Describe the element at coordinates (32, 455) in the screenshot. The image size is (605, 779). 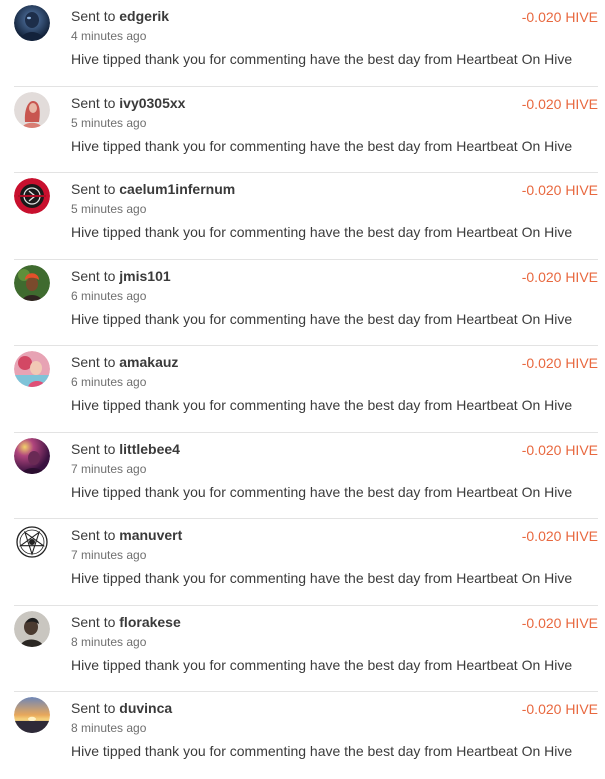
I see `user-avatar-purple-glow-icon` at that location.